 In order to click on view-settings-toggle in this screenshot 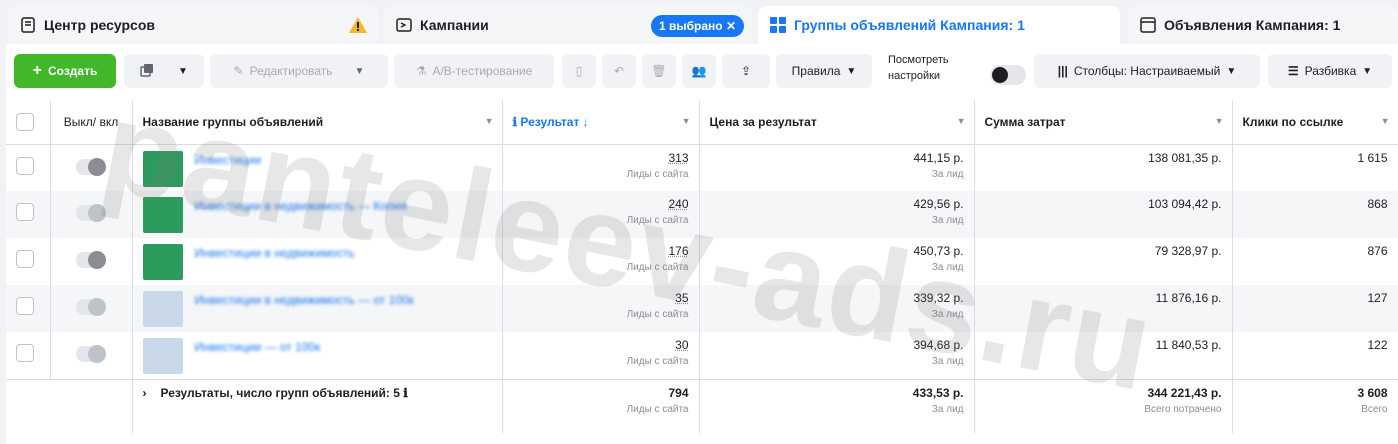, I will do `click(1008, 75)`.